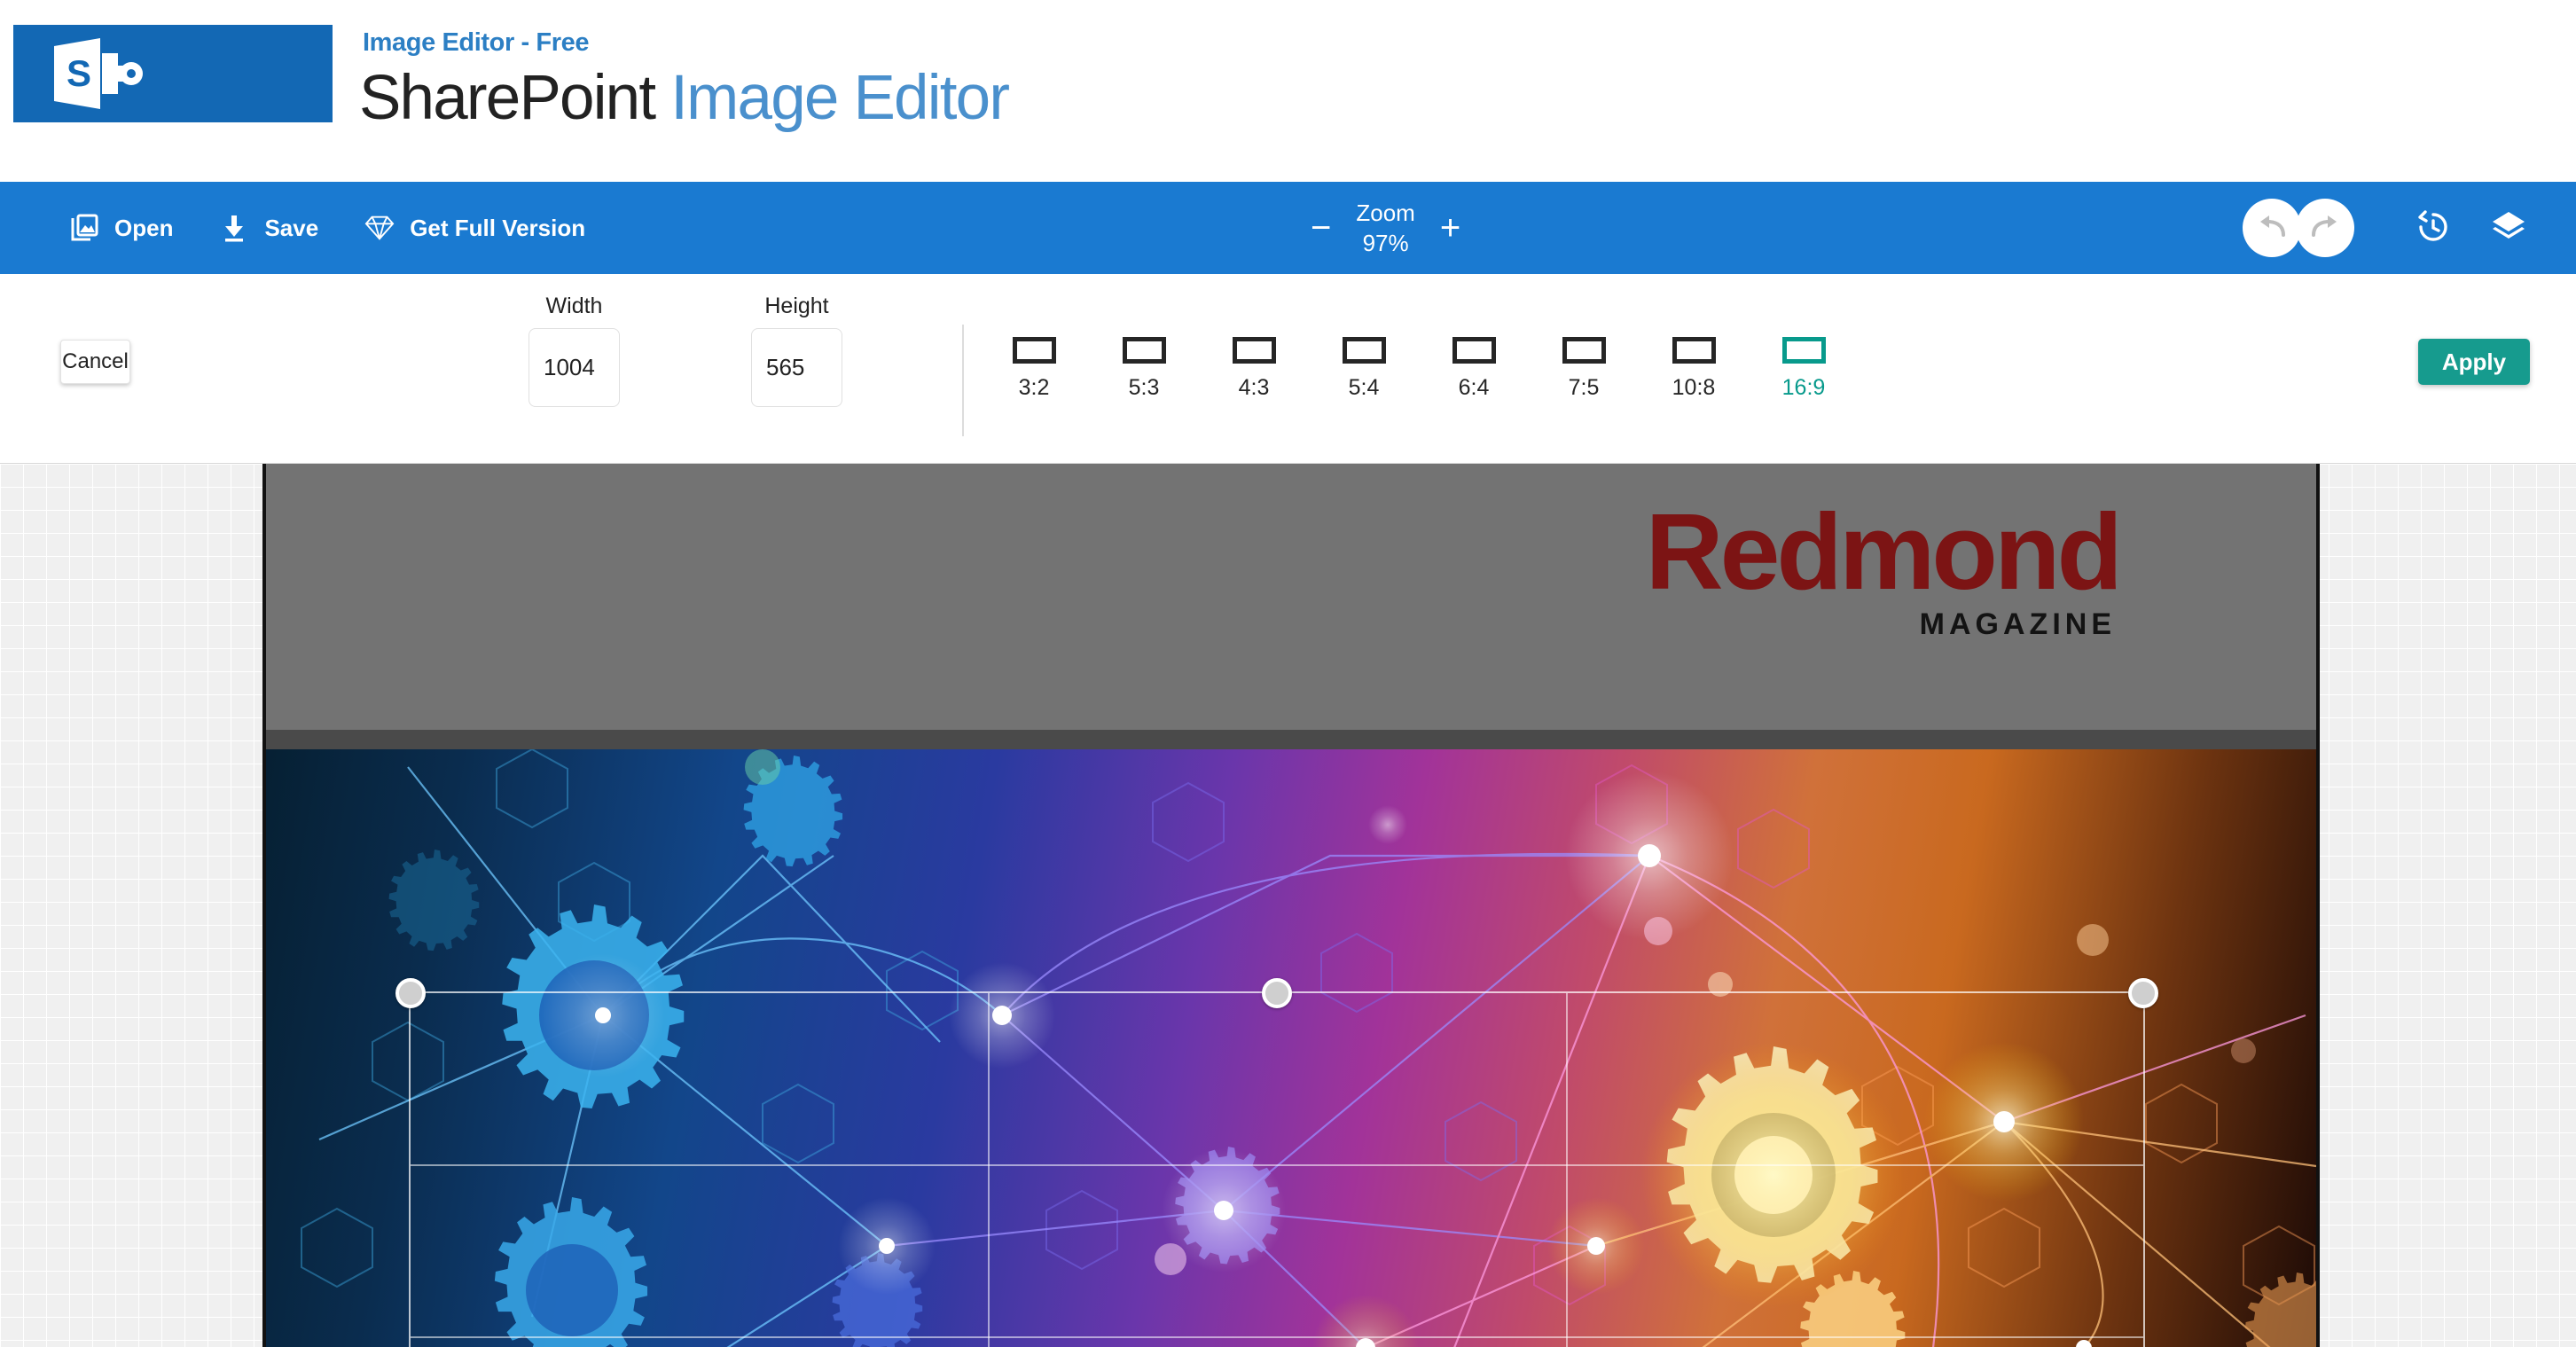 This screenshot has width=2576, height=1347. What do you see at coordinates (1694, 387) in the screenshot?
I see `aspect-ratio-label: 10:8` at bounding box center [1694, 387].